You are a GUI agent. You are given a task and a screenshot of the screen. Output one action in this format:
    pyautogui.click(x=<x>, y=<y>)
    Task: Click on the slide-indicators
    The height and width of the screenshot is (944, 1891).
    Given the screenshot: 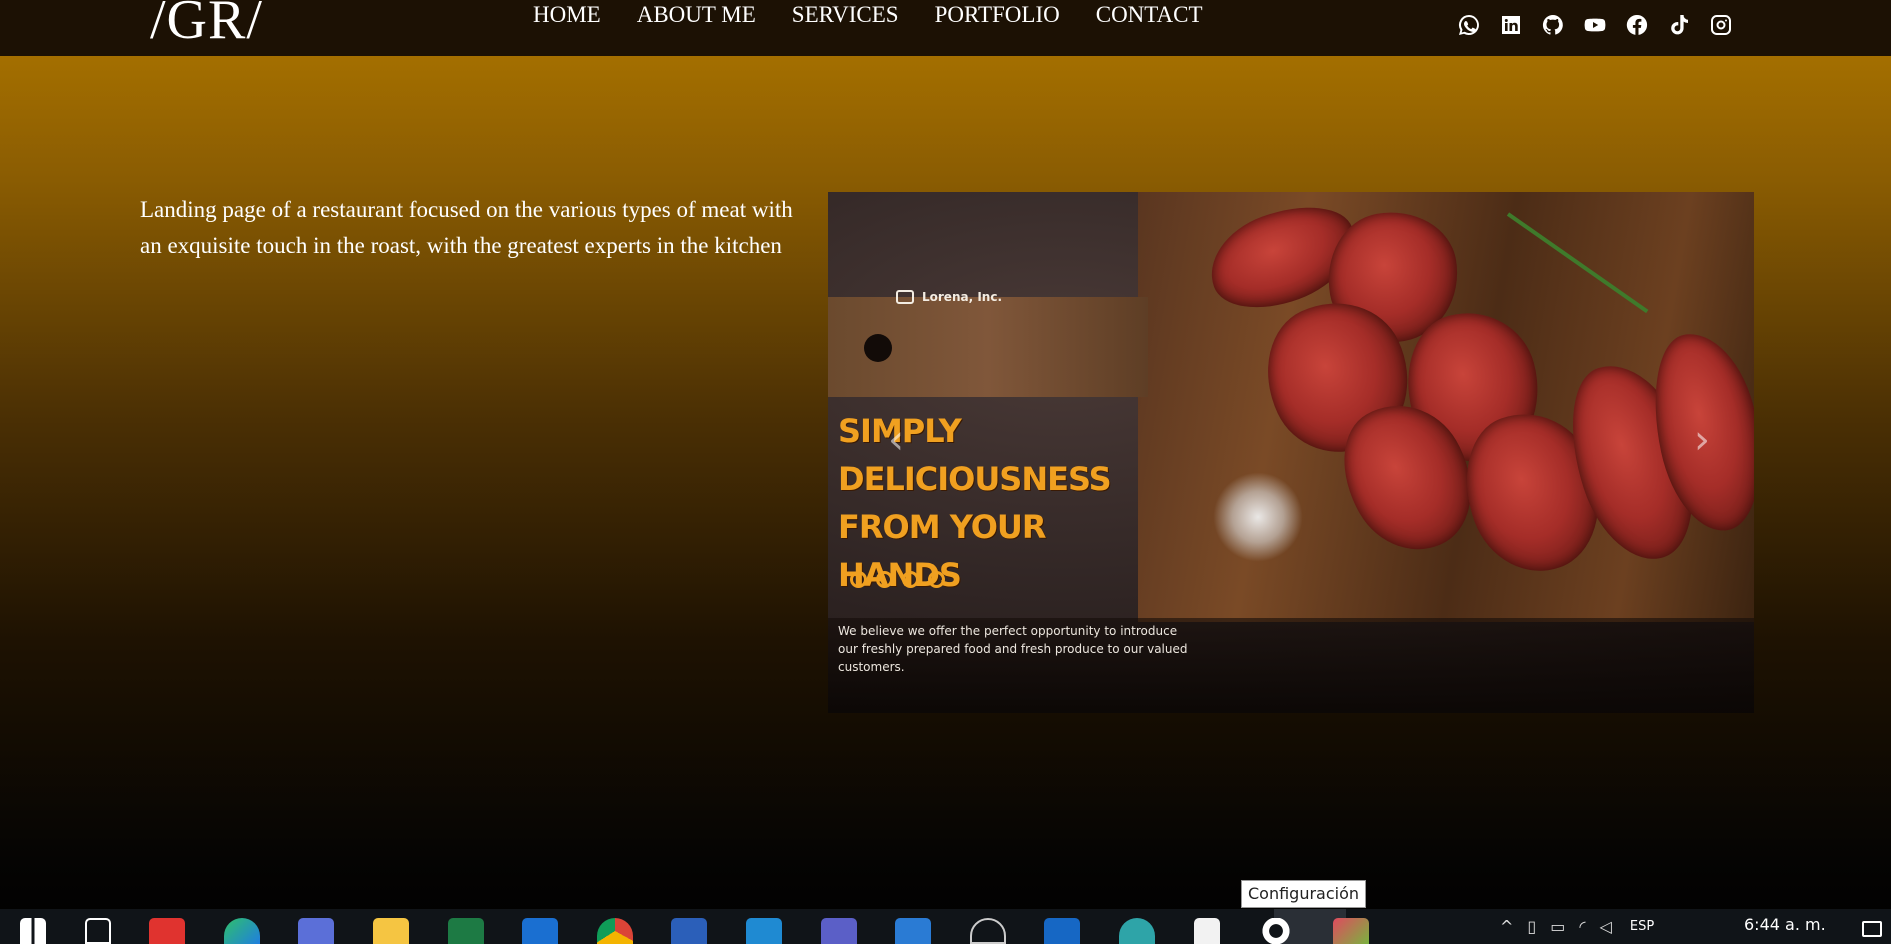 What is the action you would take?
    pyautogui.click(x=897, y=579)
    